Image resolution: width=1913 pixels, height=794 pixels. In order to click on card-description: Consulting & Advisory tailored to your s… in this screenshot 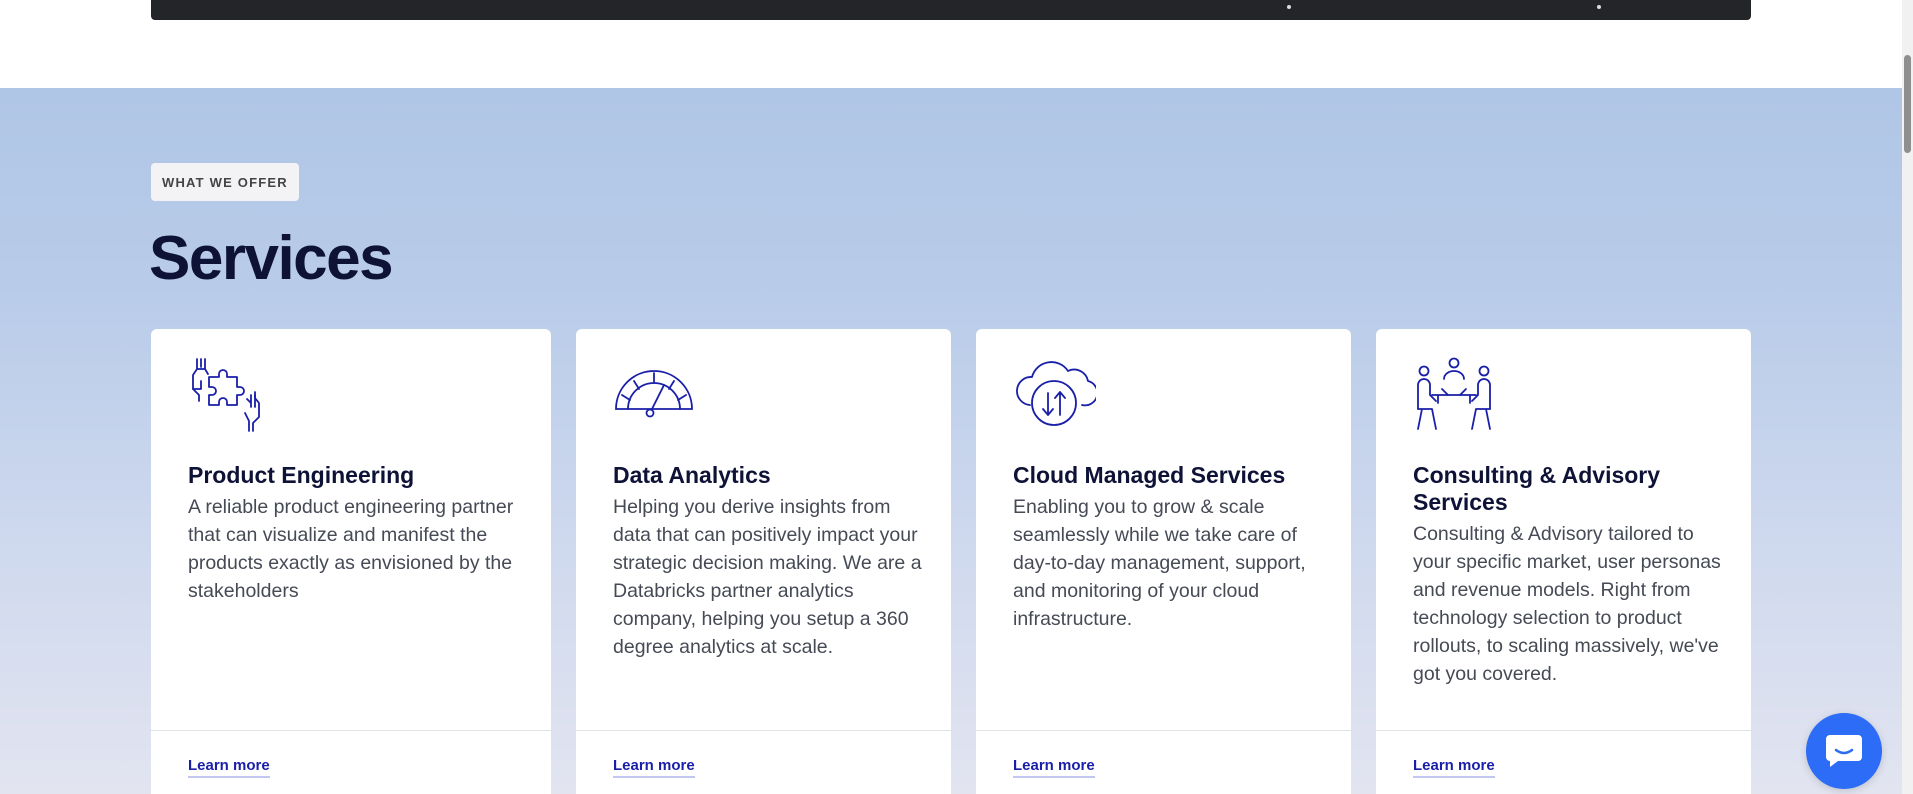, I will do `click(1567, 604)`.